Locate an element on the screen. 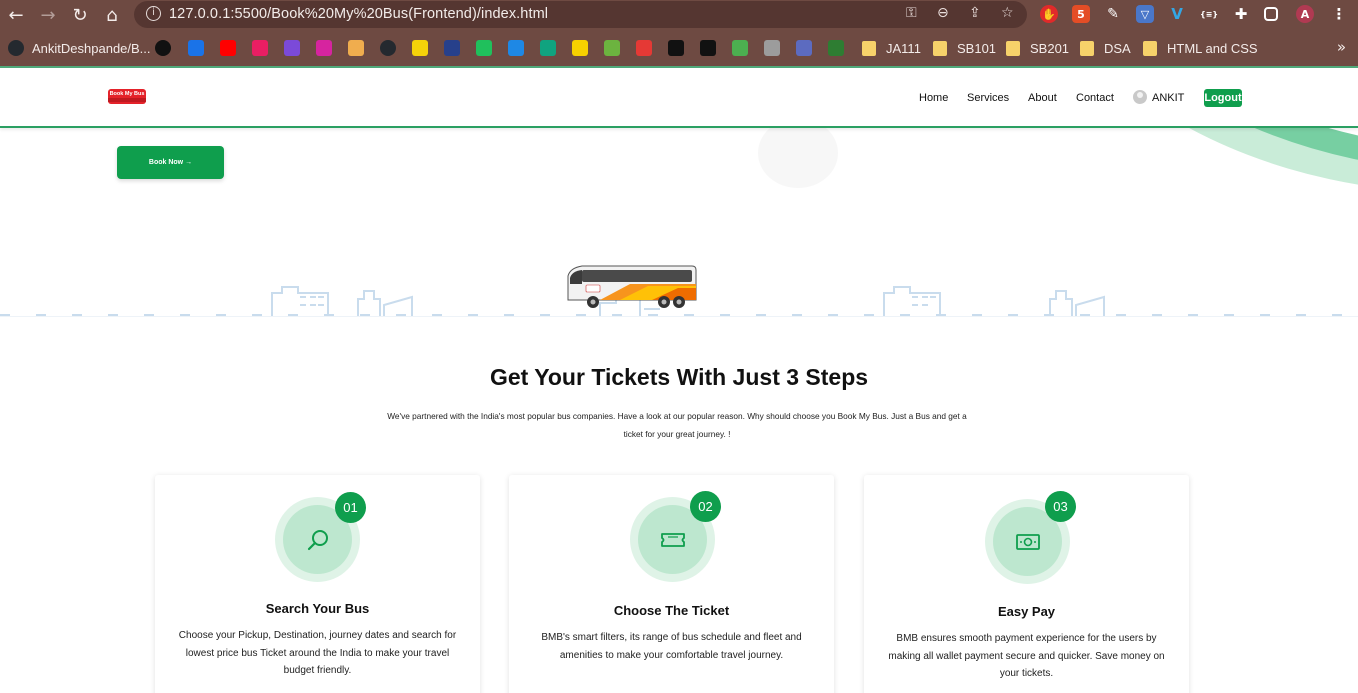 The image size is (1358, 693). bookmark-26: DSA is located at coordinates (1105, 48).